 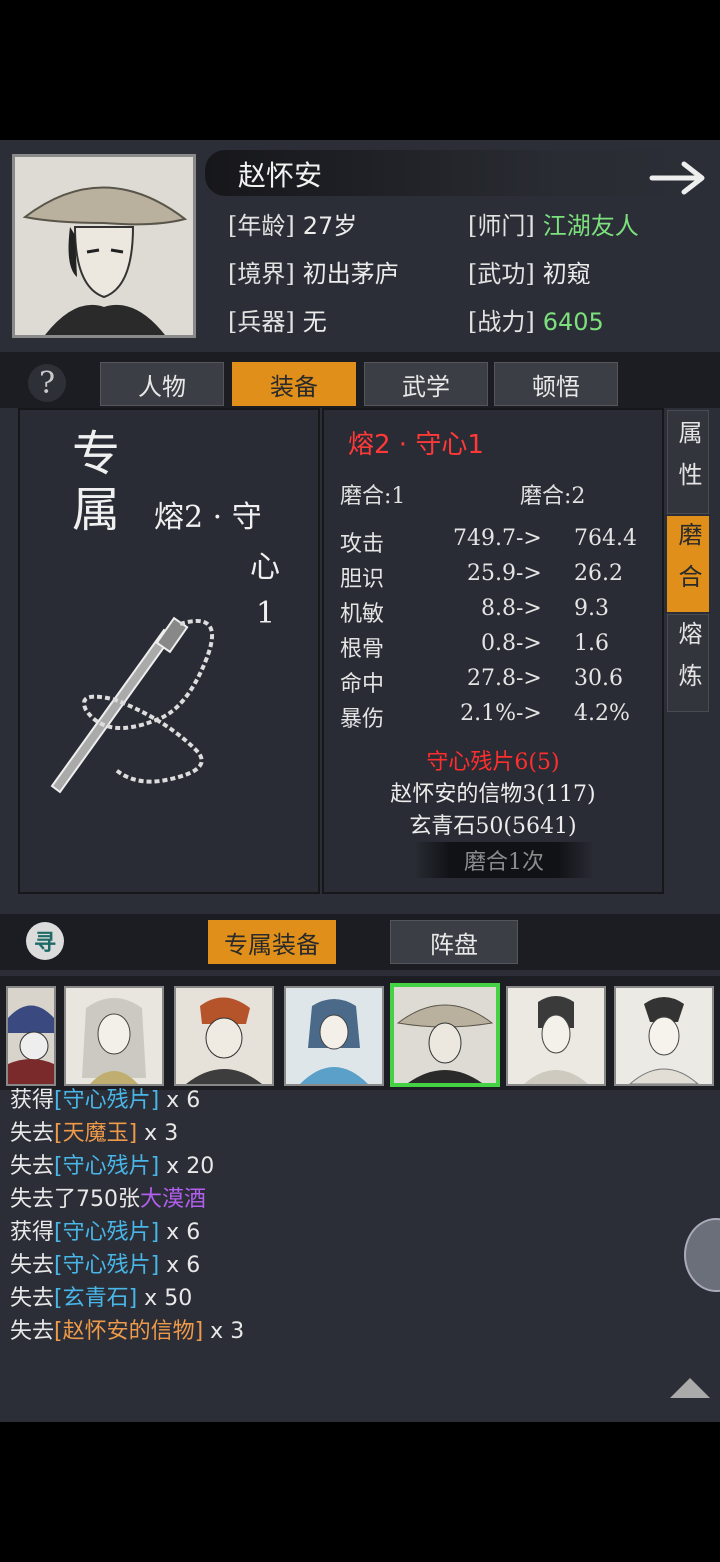 I want to click on stat-row: 根骨 0.8 -> 1.6, so click(x=474, y=646).